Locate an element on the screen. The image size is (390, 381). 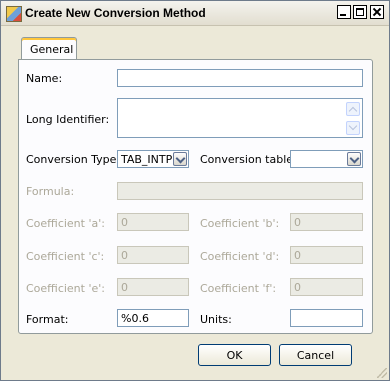
conversion-type-value: TAB_INTP is located at coordinates (147, 159).